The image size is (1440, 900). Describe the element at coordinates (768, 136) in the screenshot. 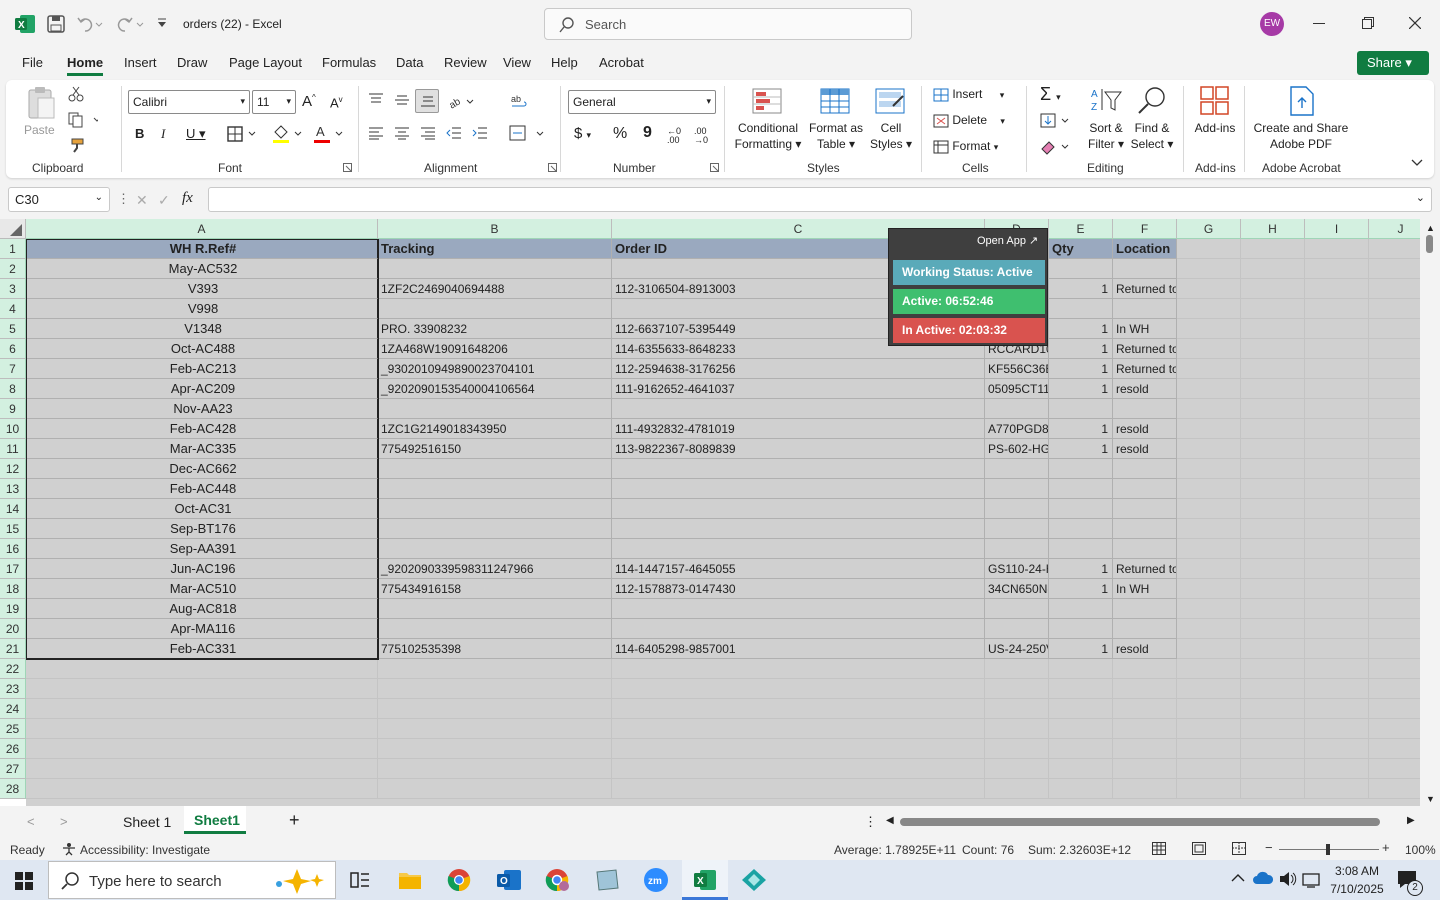

I see `conditional-formatting-button: Conditional Formatting ▾` at that location.